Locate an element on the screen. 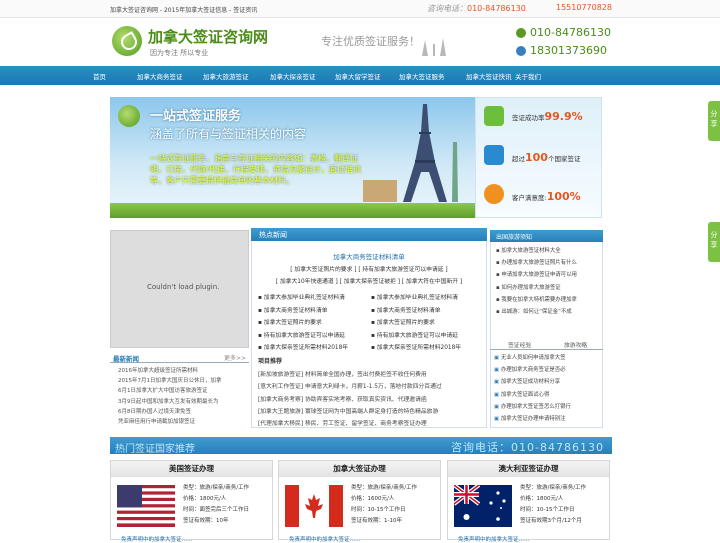 Image resolution: width=720 pixels, height=543 pixels. mobile-icon is located at coordinates (521, 51).